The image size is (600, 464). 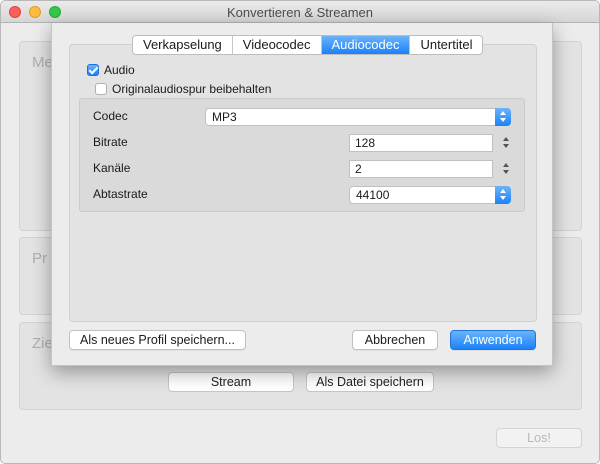 What do you see at coordinates (110, 142) in the screenshot?
I see `bitrate-label: Bitrate` at bounding box center [110, 142].